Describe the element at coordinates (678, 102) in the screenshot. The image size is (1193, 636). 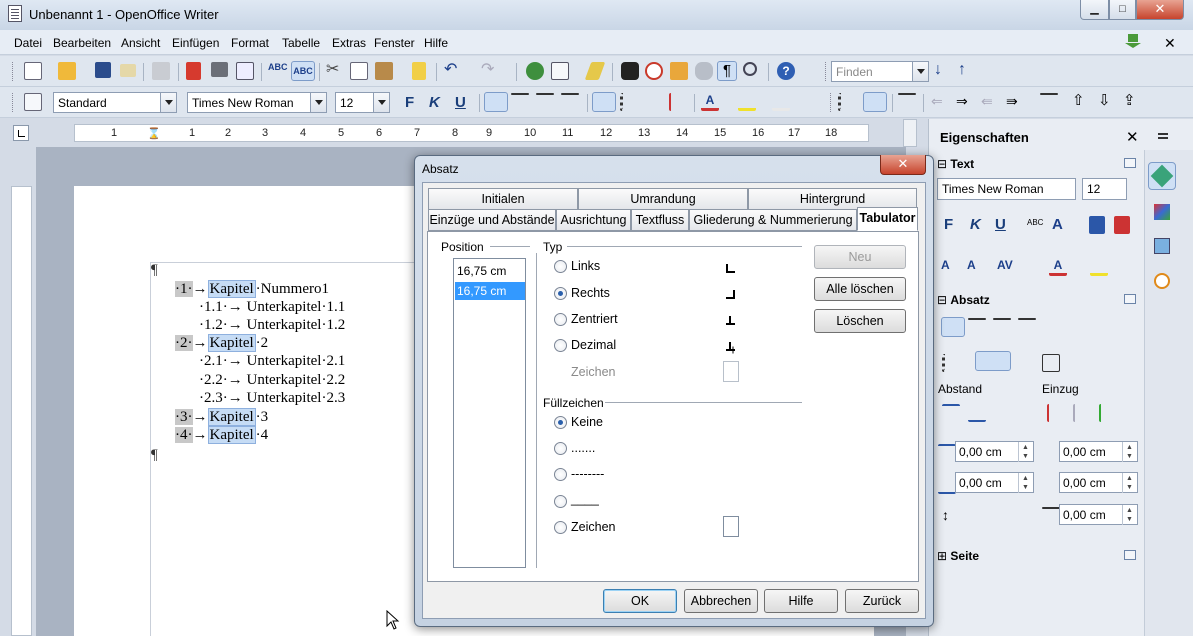
I see `increase-indent-icon` at that location.